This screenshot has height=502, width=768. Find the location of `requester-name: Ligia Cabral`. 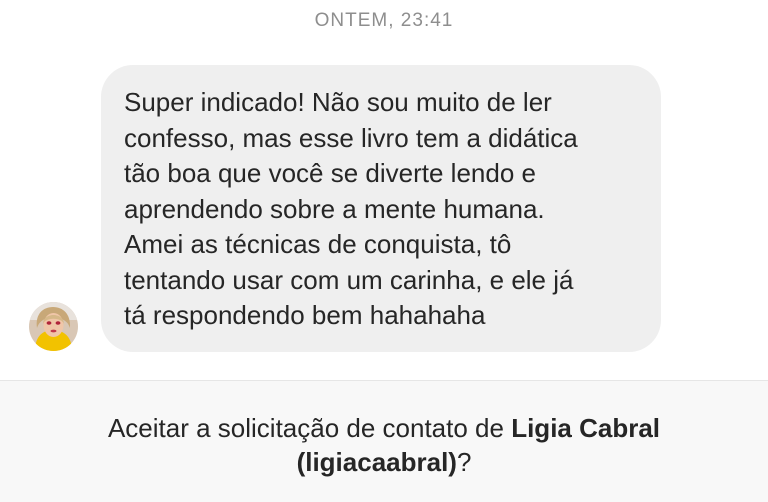

requester-name: Ligia Cabral is located at coordinates (585, 428).